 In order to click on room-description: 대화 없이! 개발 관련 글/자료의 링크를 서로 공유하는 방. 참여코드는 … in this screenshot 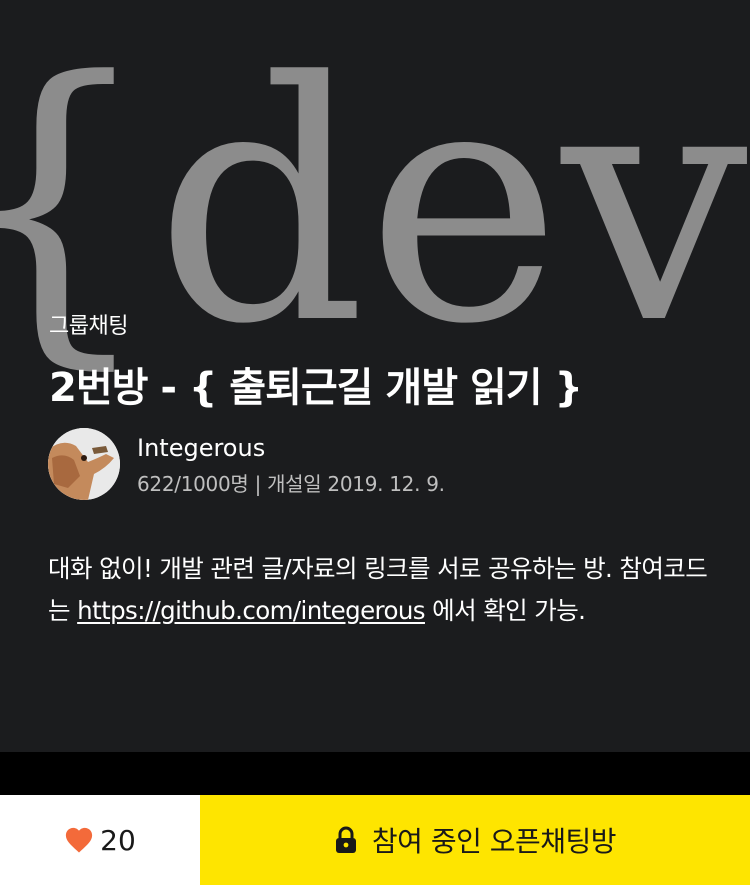, I will do `click(378, 590)`.